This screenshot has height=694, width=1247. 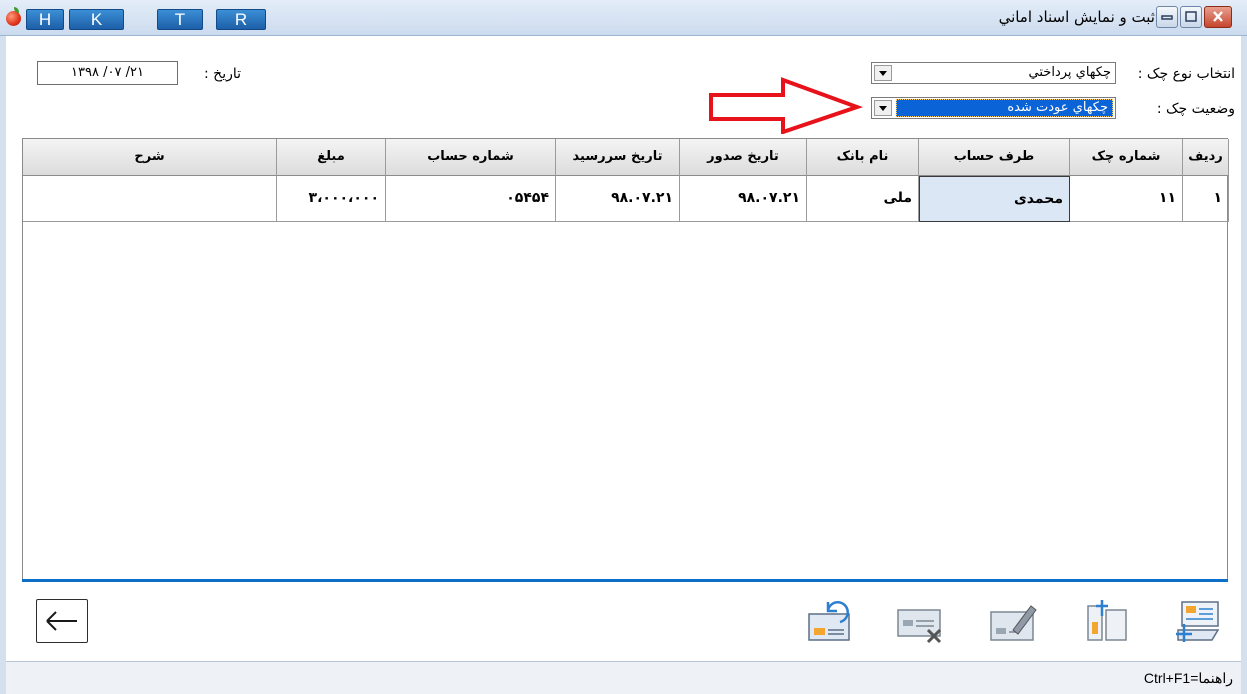 I want to click on maximize-icon, so click(x=1191, y=16).